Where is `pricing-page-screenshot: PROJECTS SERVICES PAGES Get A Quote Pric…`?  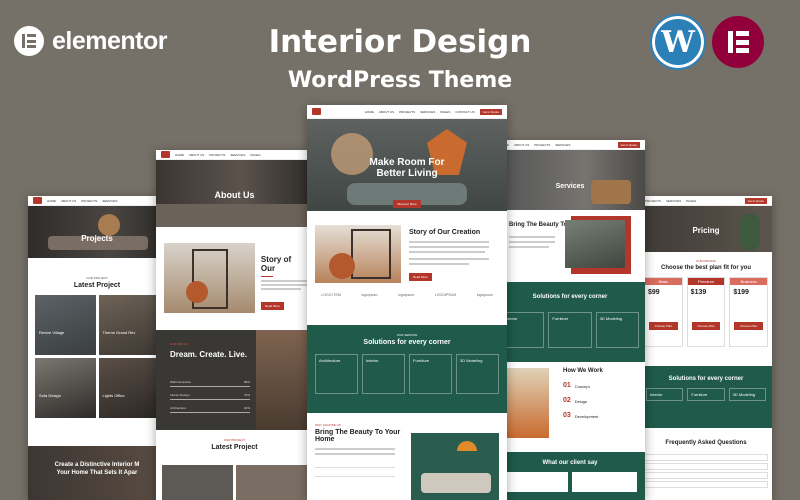 pricing-page-screenshot: PROJECTS SERVICES PAGES Get A Quote Pric… is located at coordinates (706, 348).